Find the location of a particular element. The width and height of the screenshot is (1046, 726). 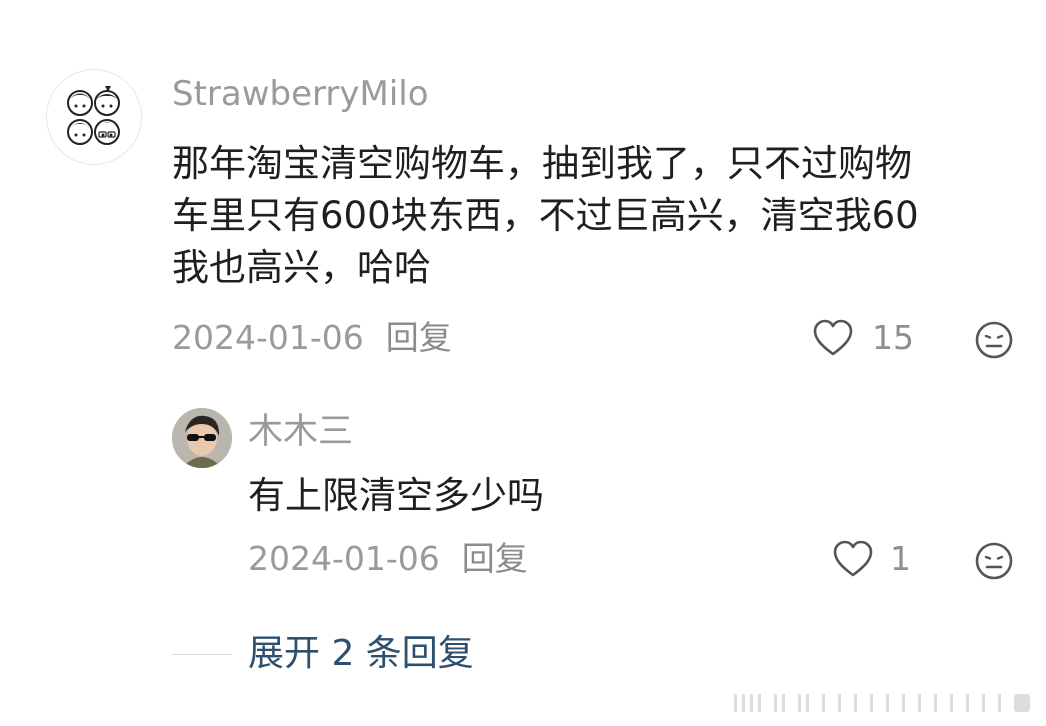

like-button is located at coordinates (833, 338).